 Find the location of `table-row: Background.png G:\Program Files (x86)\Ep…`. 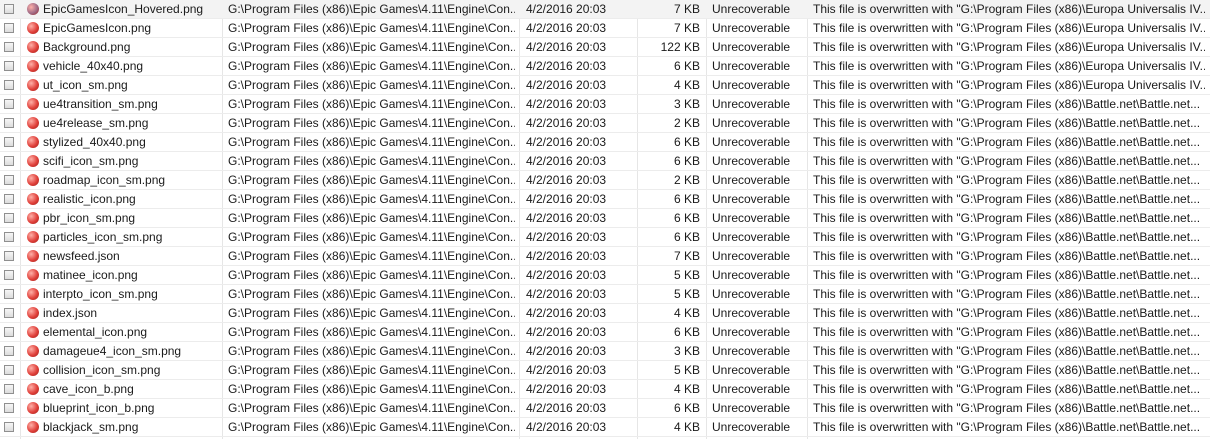

table-row: Background.png G:\Program Files (x86)\Ep… is located at coordinates (605, 47).